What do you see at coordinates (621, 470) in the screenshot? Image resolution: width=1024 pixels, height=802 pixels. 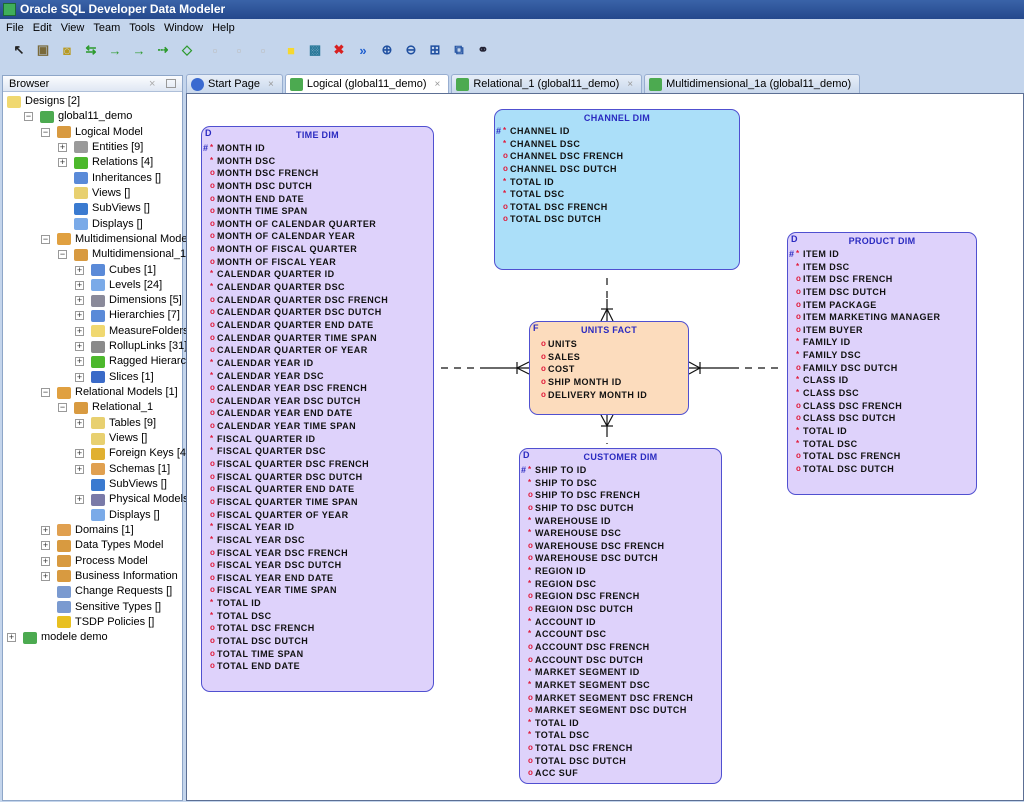 I see `attribute-row: # * SHIP TO ID` at bounding box center [621, 470].